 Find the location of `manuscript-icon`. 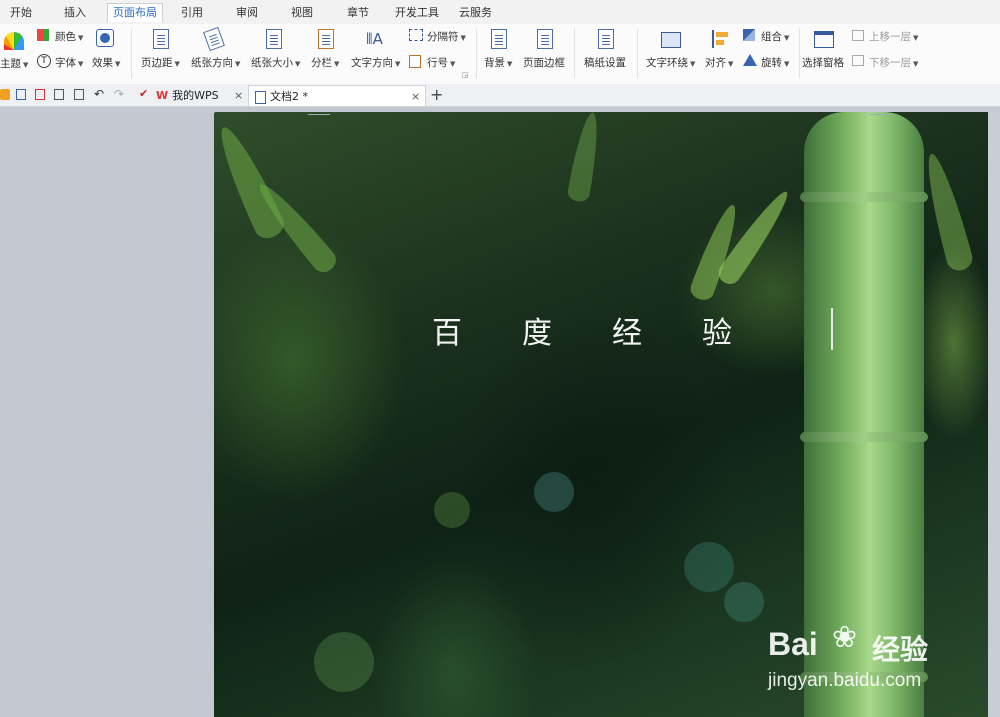

manuscript-icon is located at coordinates (606, 39).